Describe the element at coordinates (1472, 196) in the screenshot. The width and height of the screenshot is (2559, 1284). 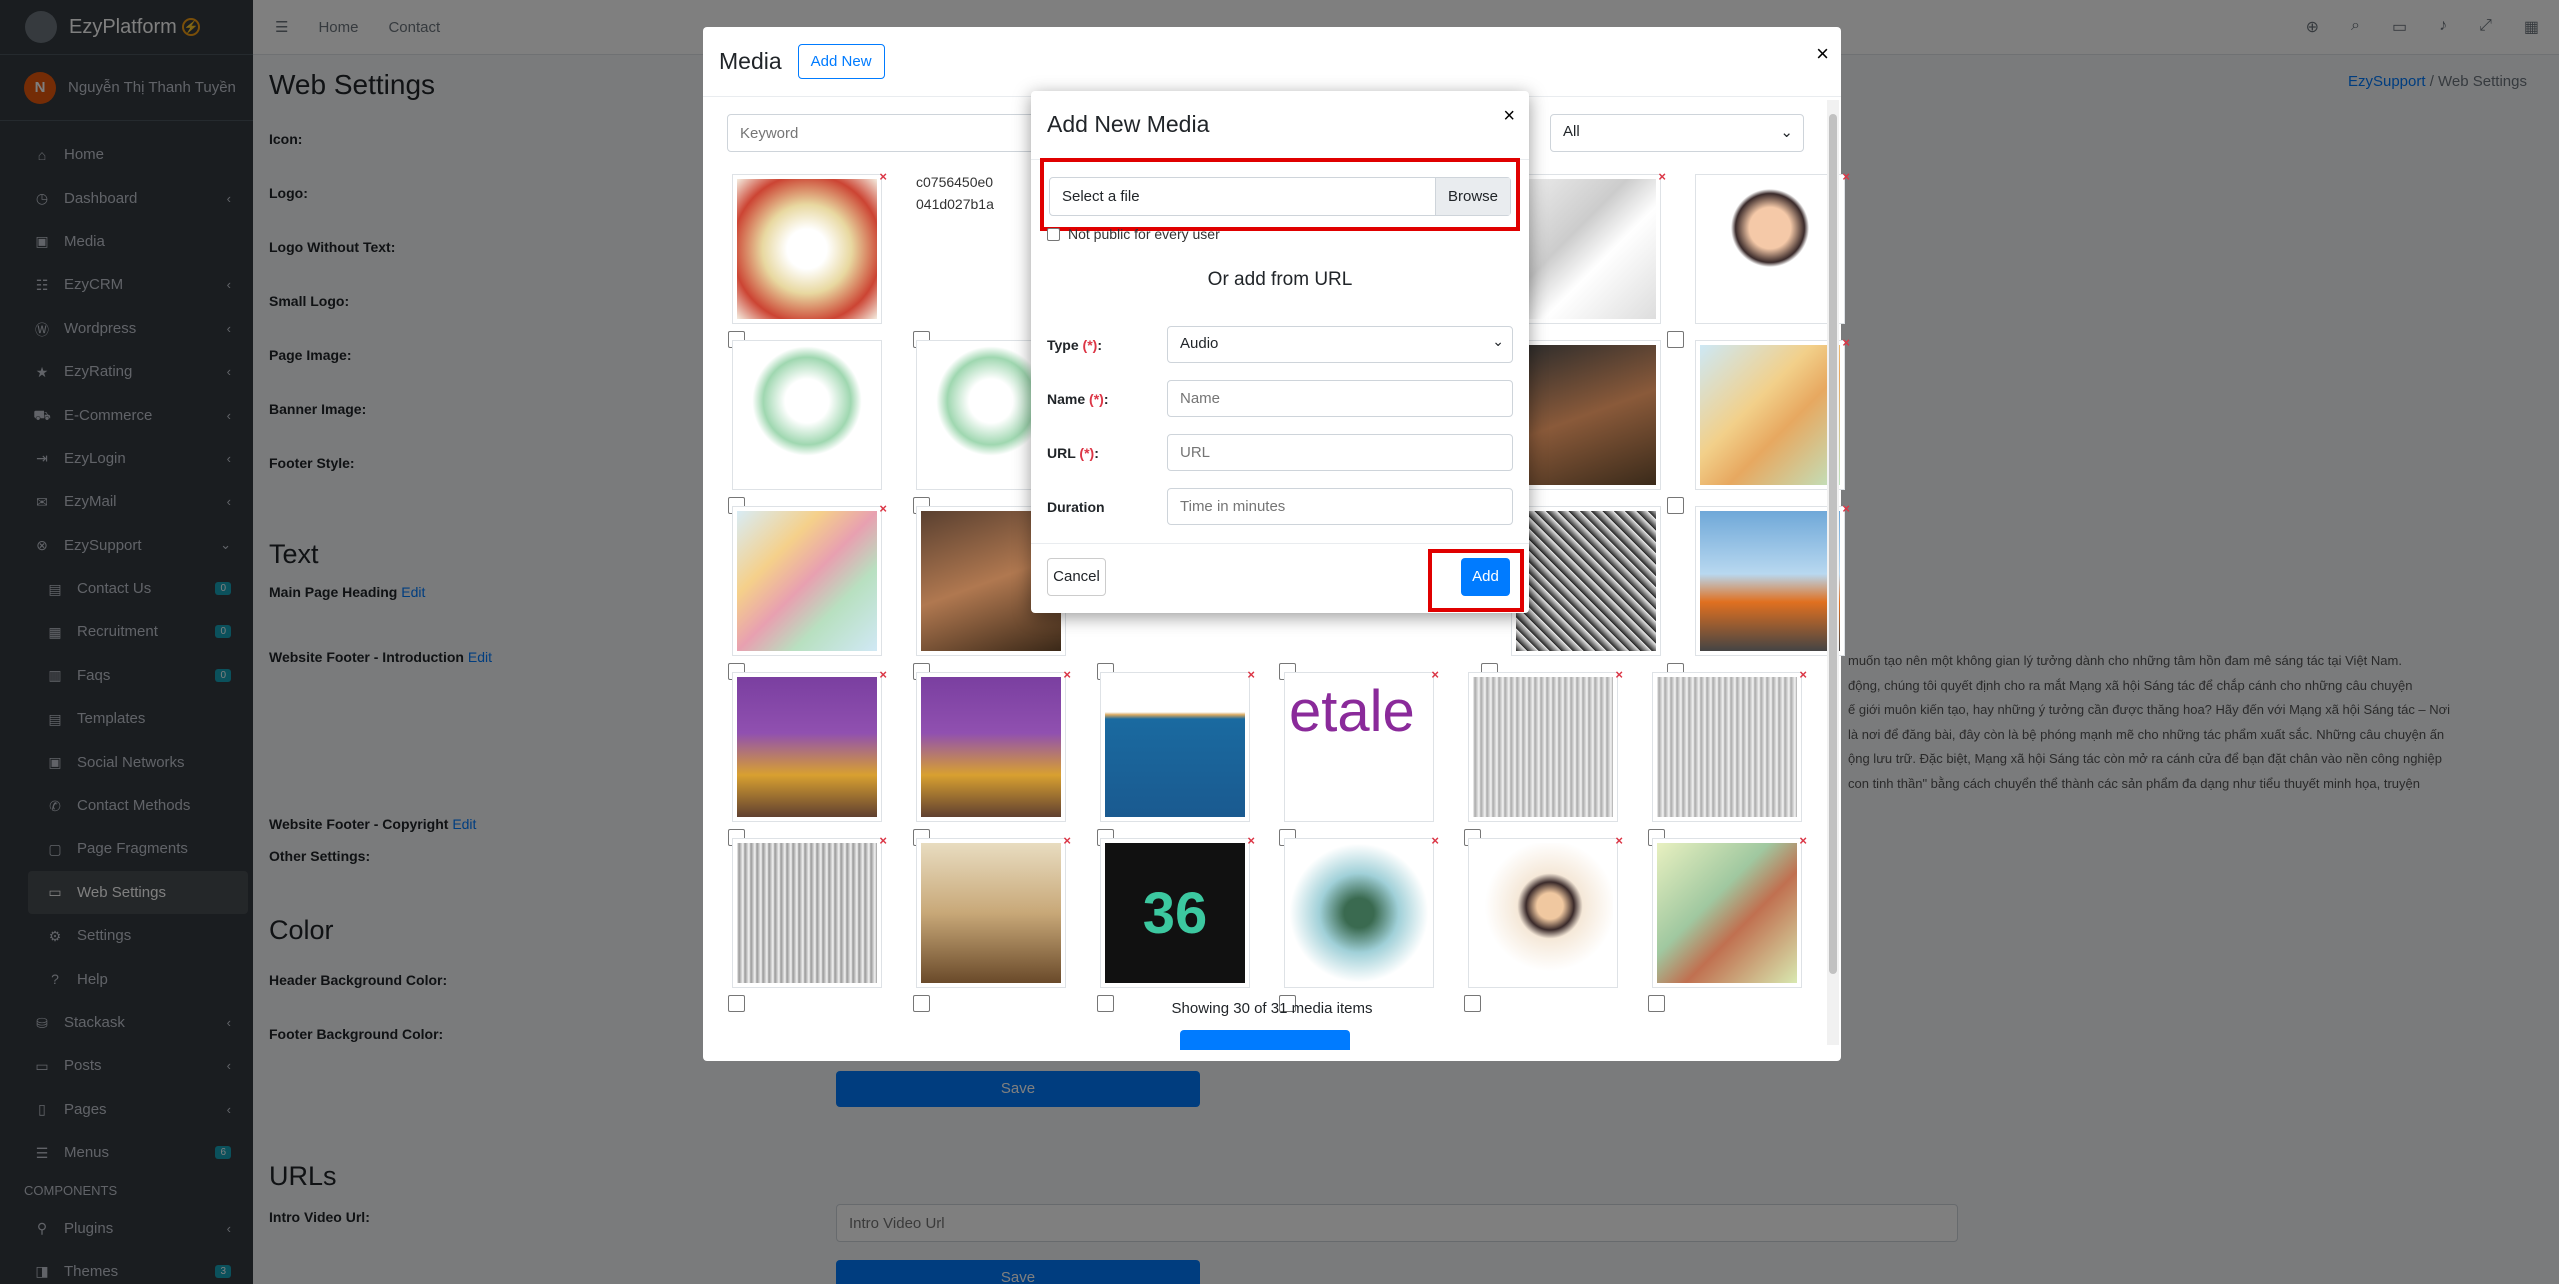
I see `browse-button: Browse` at that location.